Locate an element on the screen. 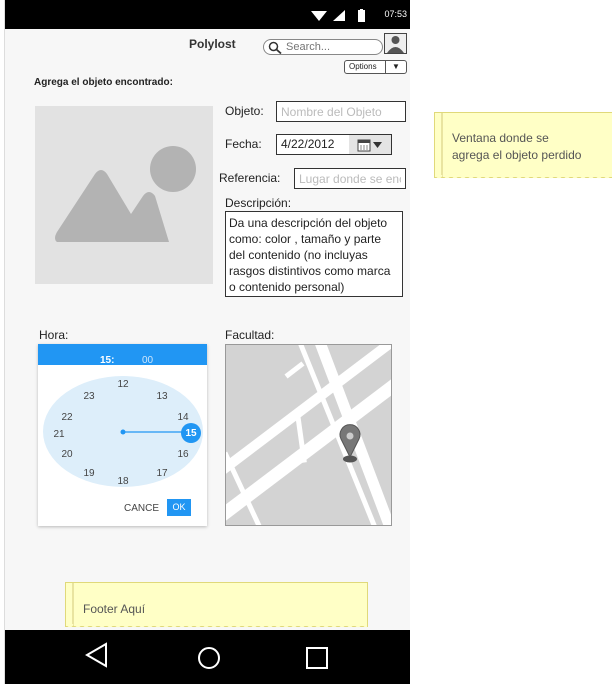  clock-number: 12 is located at coordinates (123, 384).